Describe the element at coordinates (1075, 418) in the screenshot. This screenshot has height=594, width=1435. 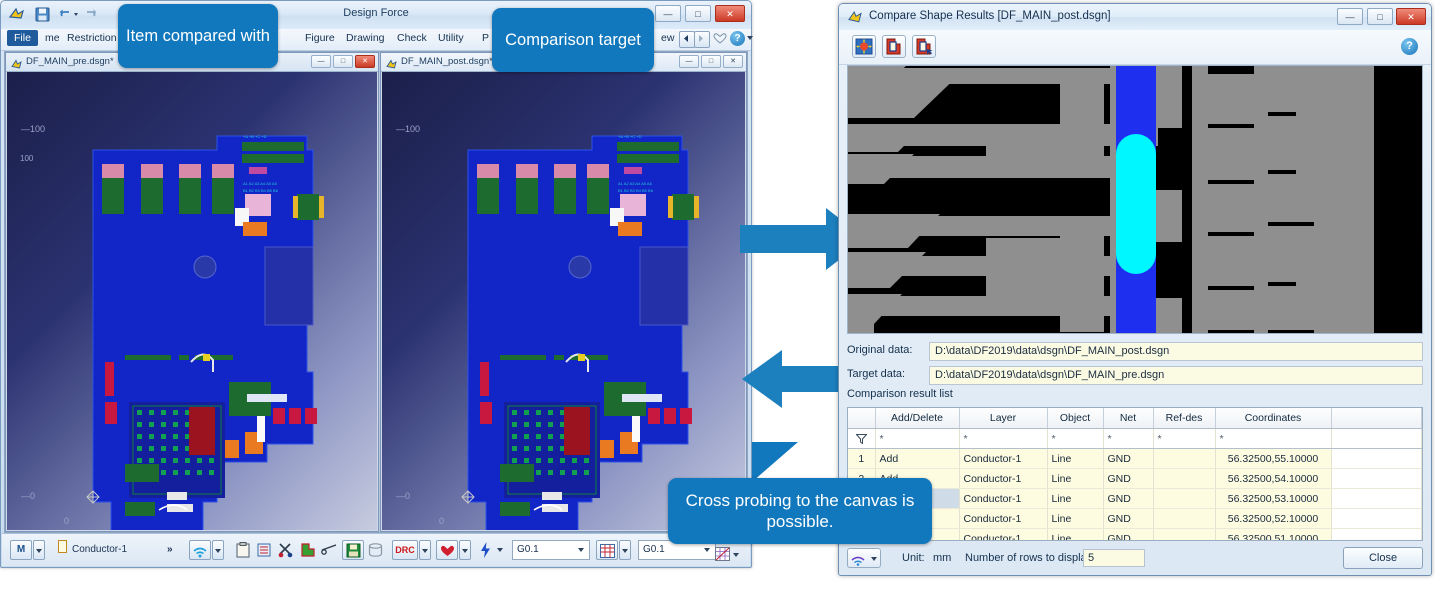
I see `col-object: Object` at that location.